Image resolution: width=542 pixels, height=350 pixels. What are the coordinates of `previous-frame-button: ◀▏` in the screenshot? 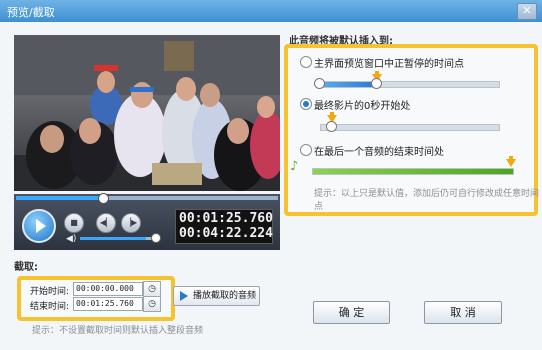 It's located at (106, 223).